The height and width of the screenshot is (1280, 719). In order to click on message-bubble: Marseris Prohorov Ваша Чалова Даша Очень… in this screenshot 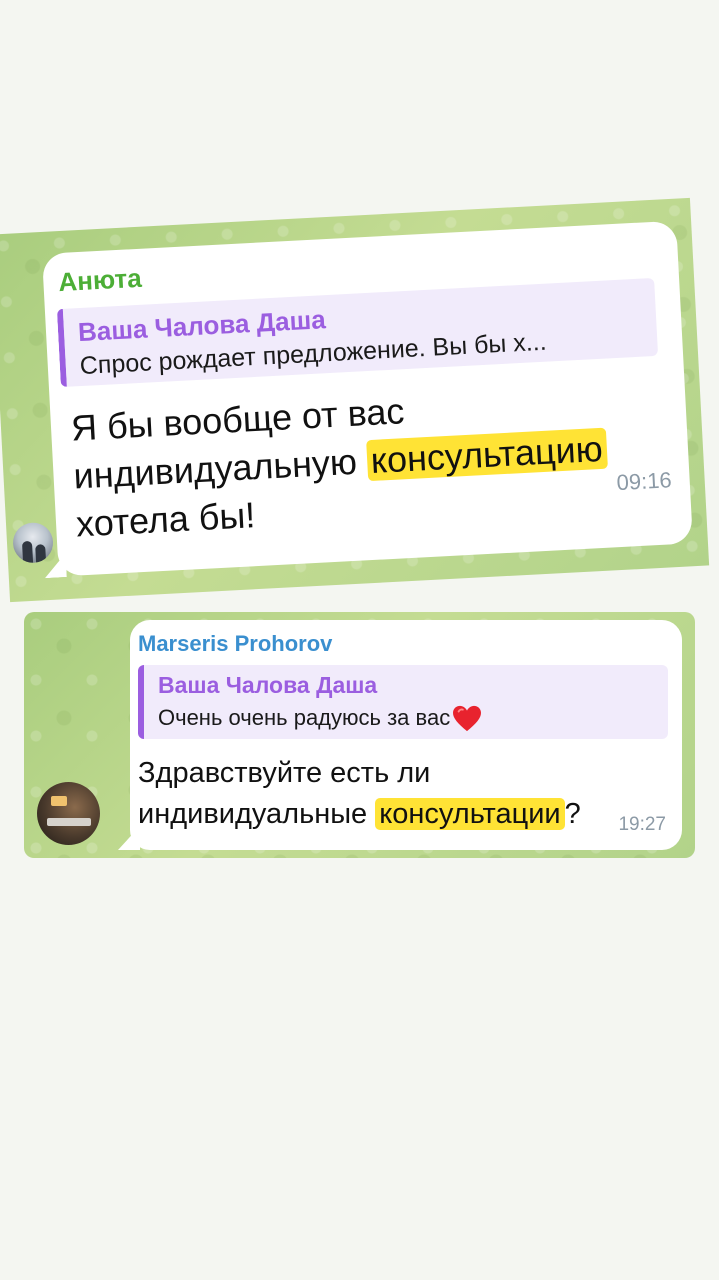, I will do `click(406, 735)`.